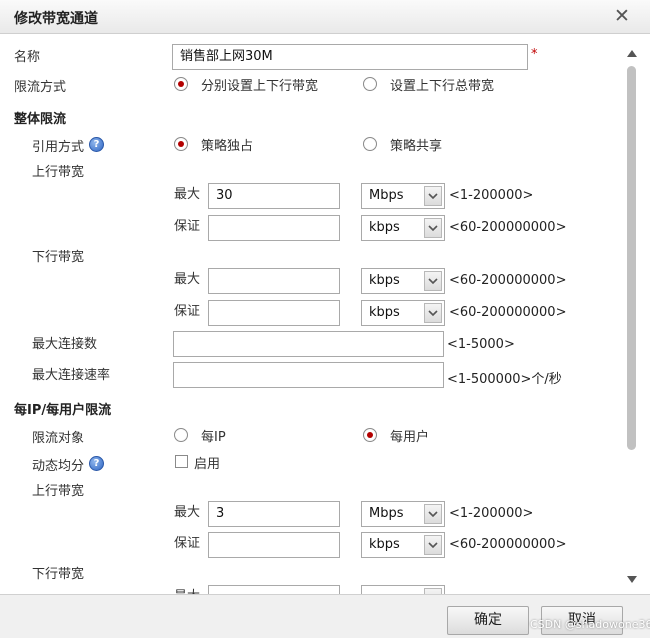  Describe the element at coordinates (65, 344) in the screenshot. I see `max-conn-label: 最大连接数` at that location.